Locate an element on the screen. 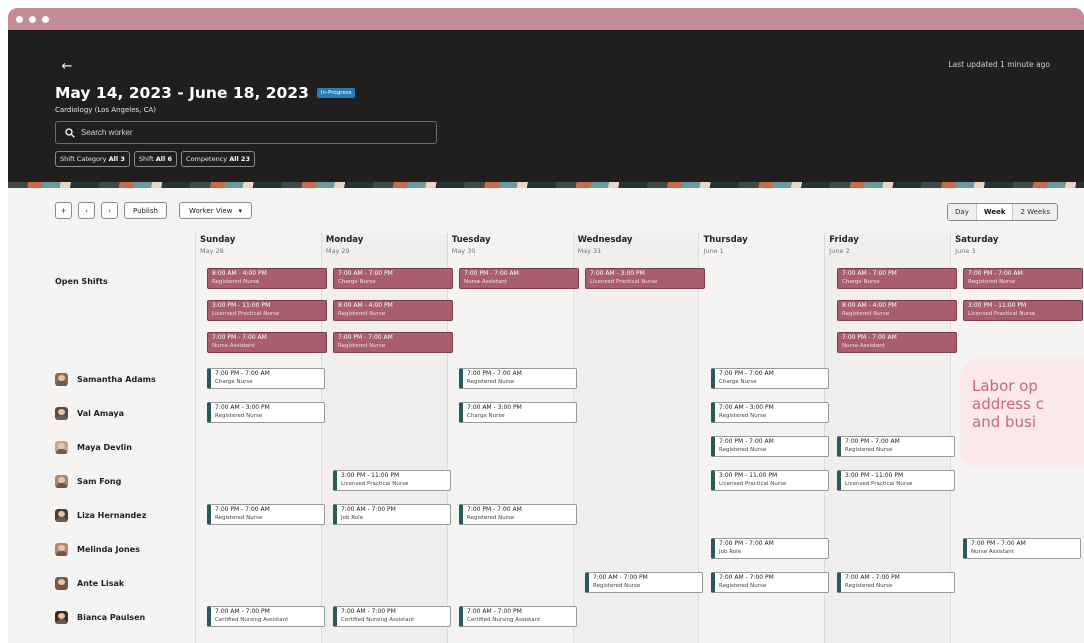  day-date: June 1 is located at coordinates (713, 251).